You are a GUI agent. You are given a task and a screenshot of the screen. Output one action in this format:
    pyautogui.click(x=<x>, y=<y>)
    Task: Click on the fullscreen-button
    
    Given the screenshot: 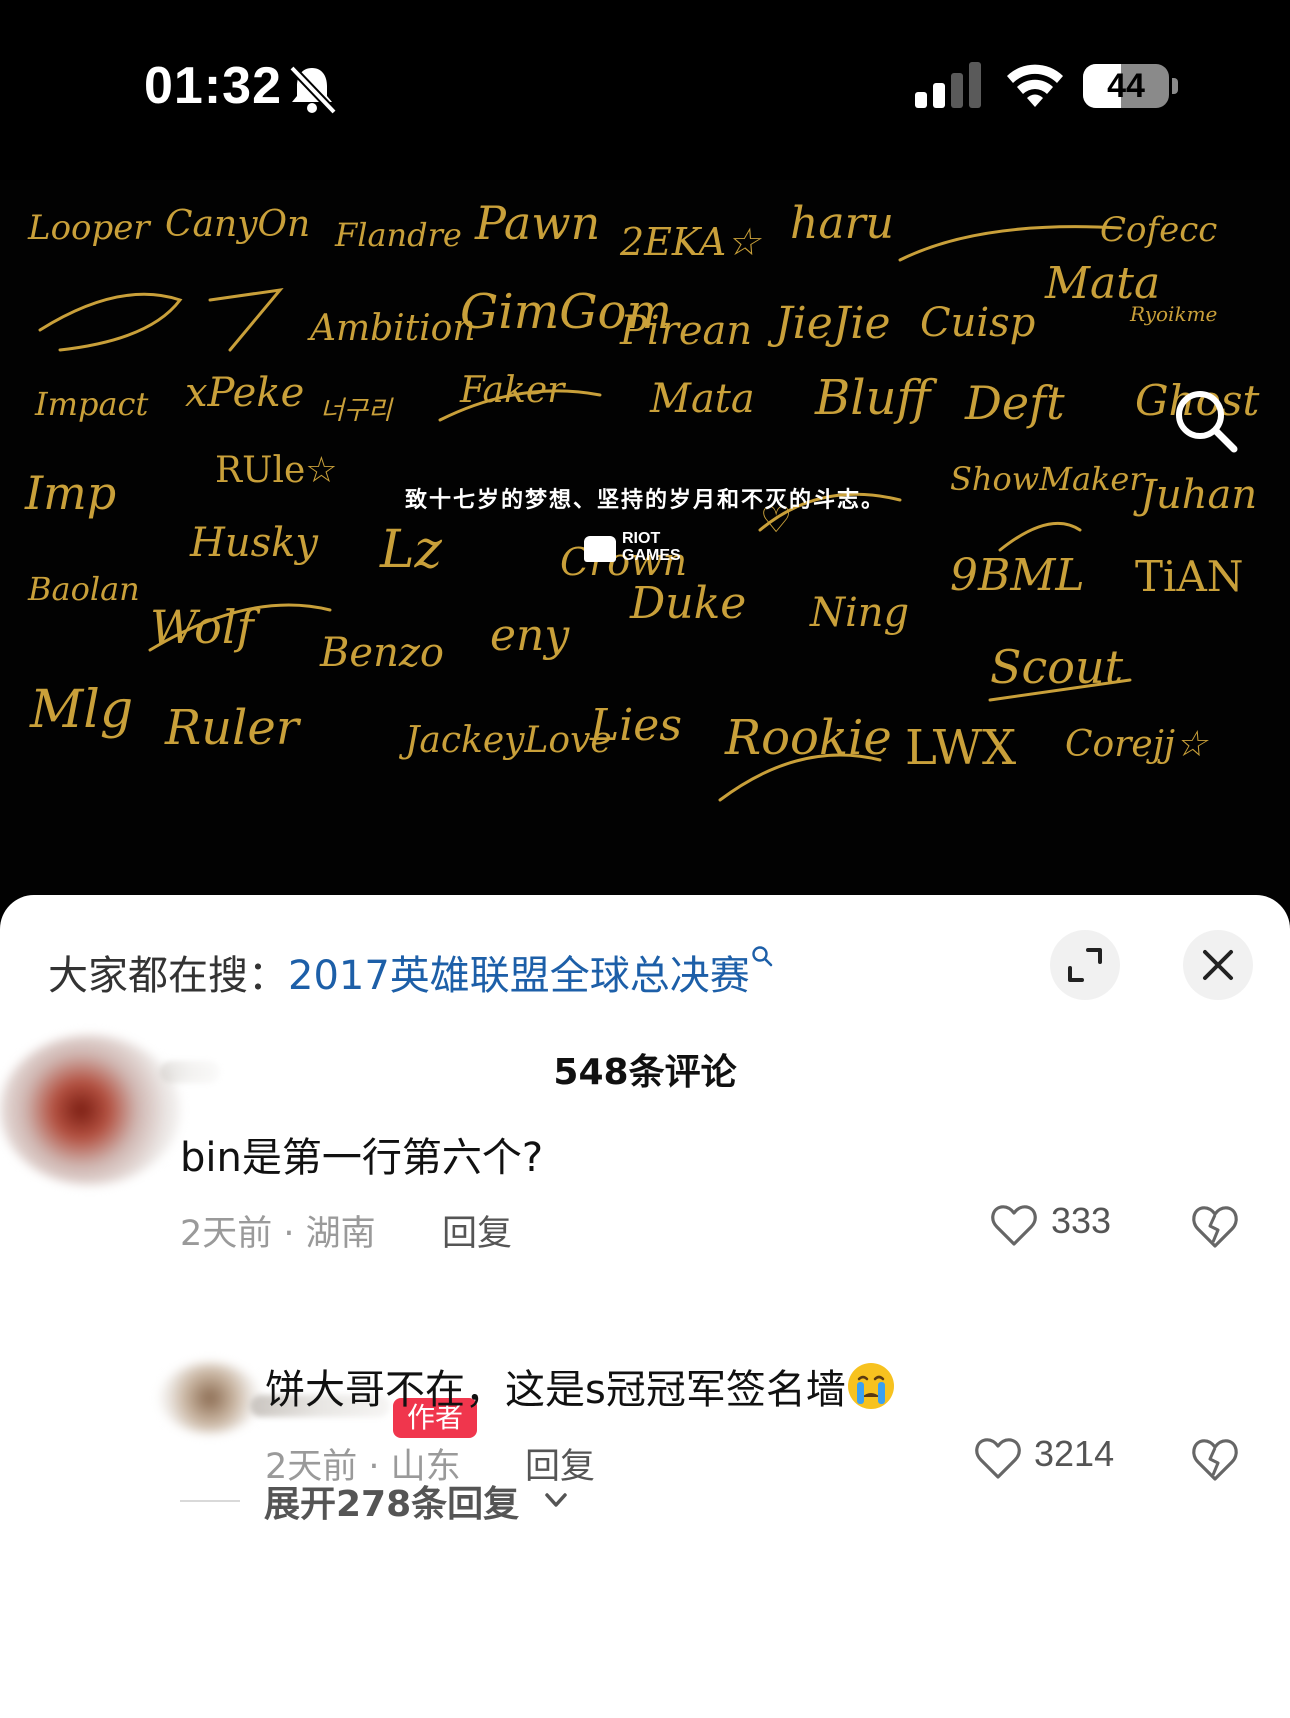 What is the action you would take?
    pyautogui.click(x=1085, y=965)
    